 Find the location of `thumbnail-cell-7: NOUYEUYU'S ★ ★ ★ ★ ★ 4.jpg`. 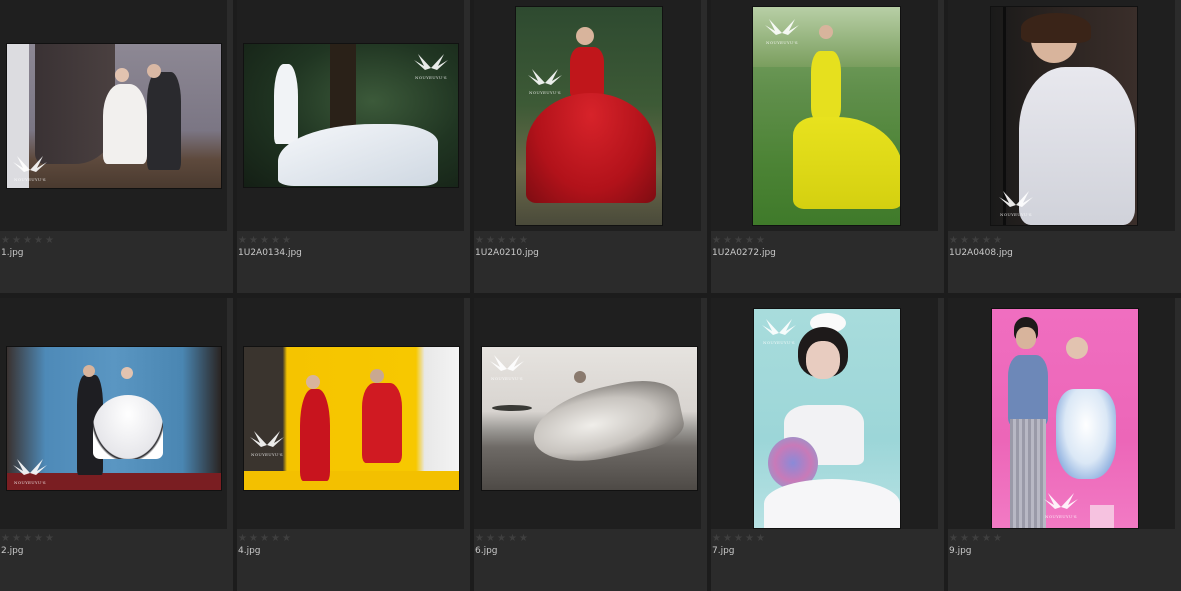

thumbnail-cell-7: NOUYEUYU'S ★ ★ ★ ★ ★ 4.jpg is located at coordinates (353, 444).